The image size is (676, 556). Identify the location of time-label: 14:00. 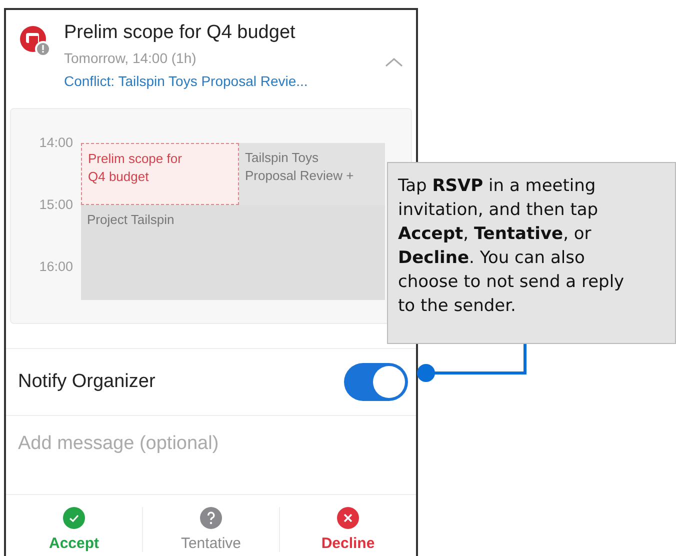
(56, 143).